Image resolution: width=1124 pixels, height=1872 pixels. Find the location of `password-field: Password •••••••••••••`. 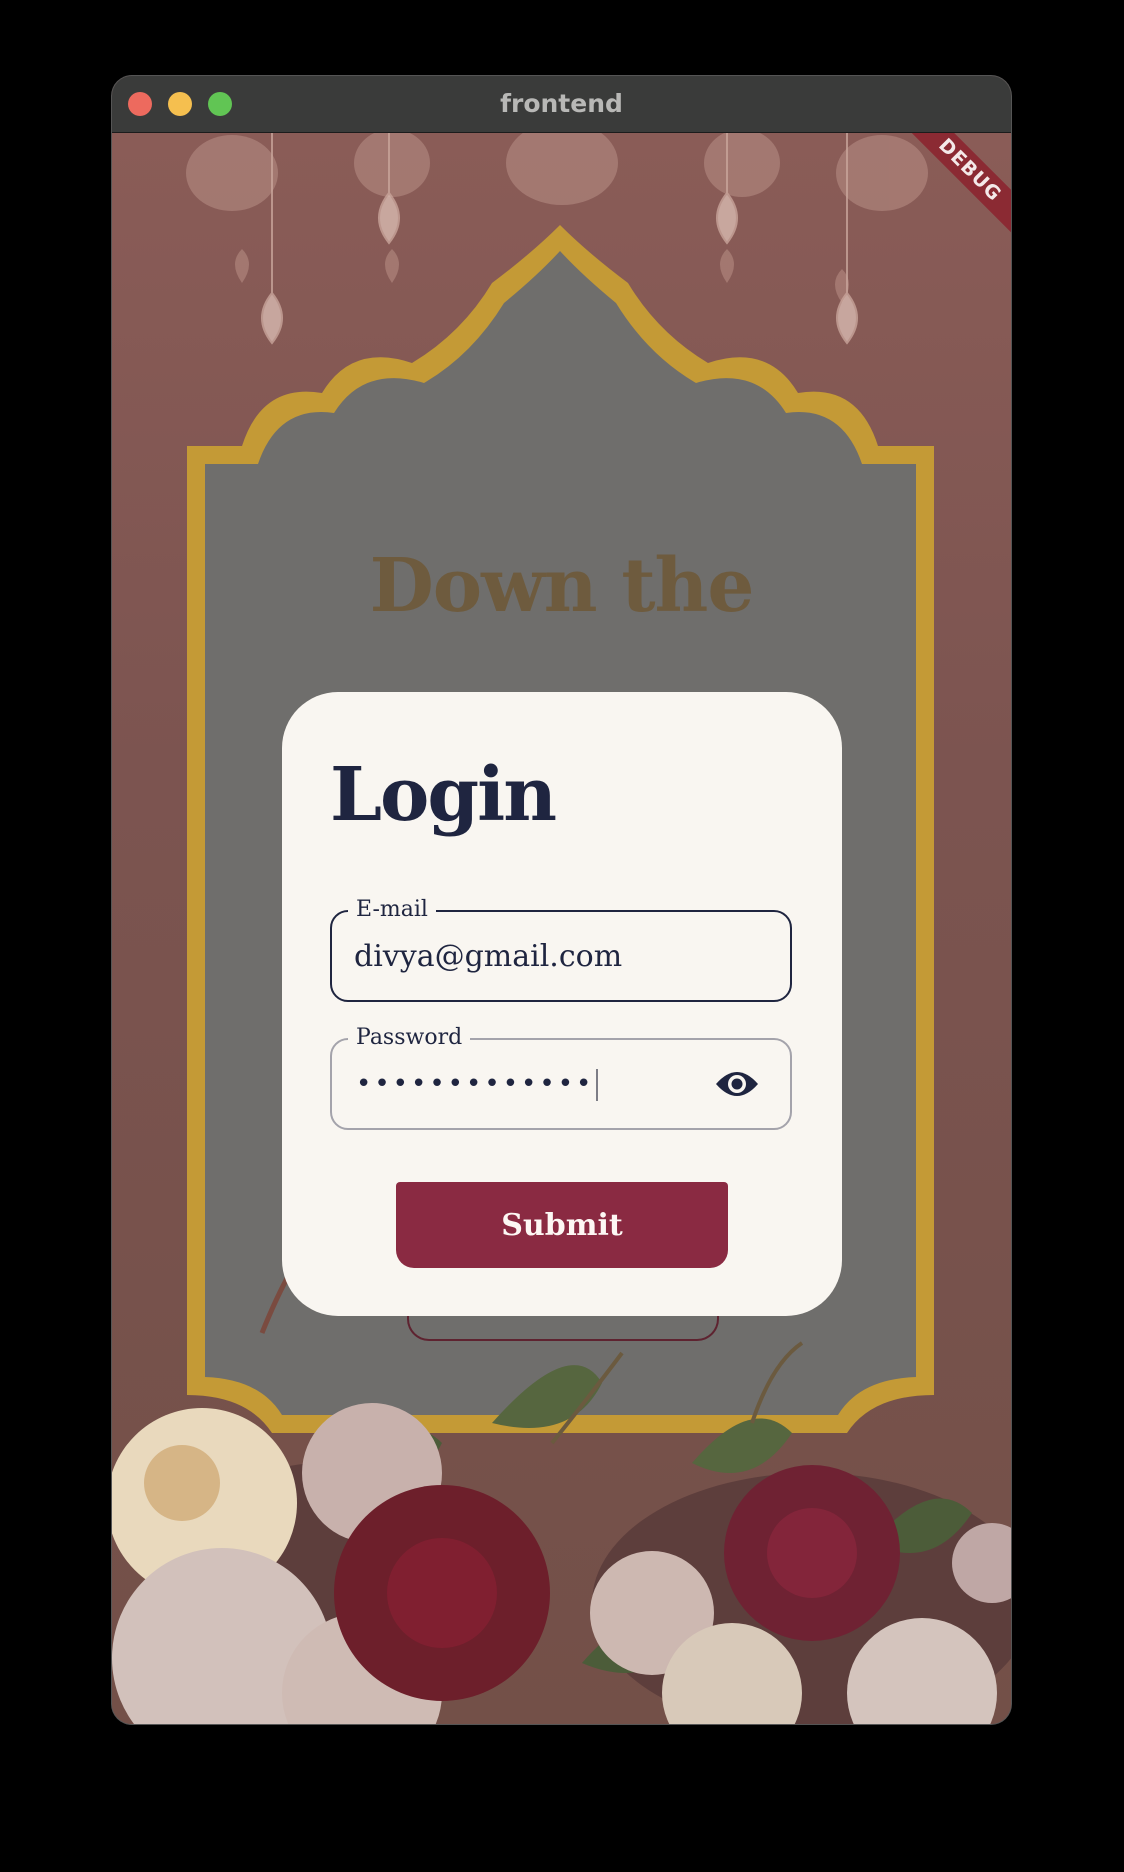

password-field: Password ••••••••••••• is located at coordinates (561, 1076).